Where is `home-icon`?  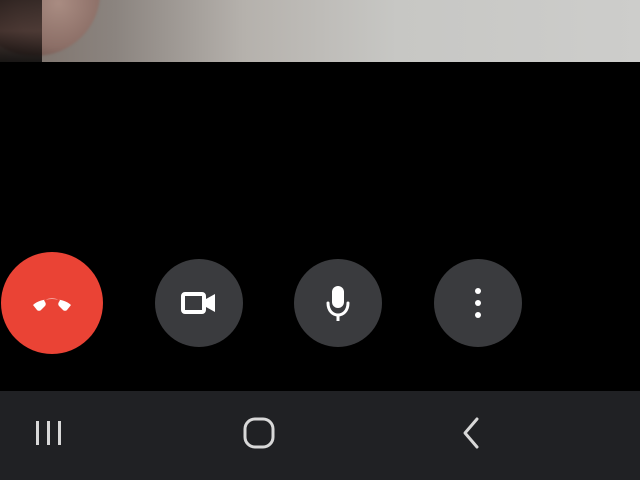
home-icon is located at coordinates (259, 435).